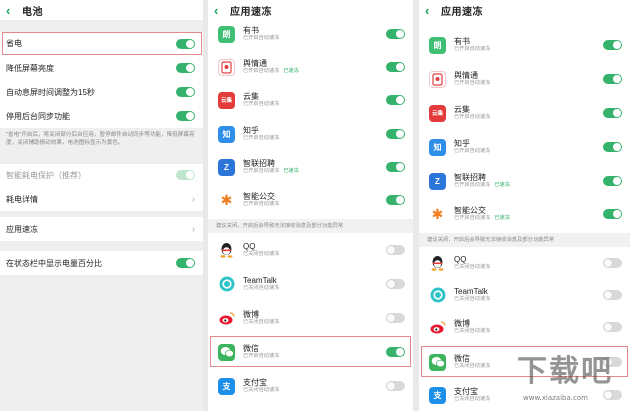 This screenshot has height=411, width=630. Describe the element at coordinates (30, 68) in the screenshot. I see `reduce-brightness-label: 降低屏幕亮度` at that location.